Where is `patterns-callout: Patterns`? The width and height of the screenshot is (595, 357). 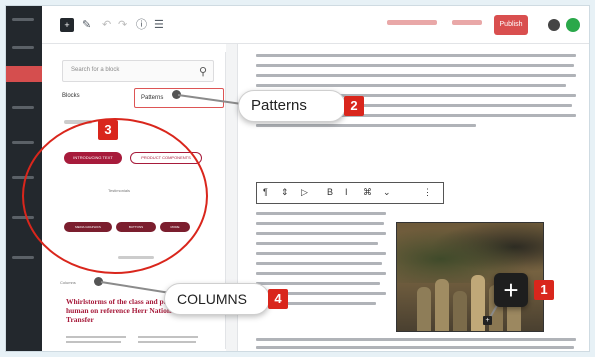 patterns-callout: Patterns is located at coordinates (292, 106).